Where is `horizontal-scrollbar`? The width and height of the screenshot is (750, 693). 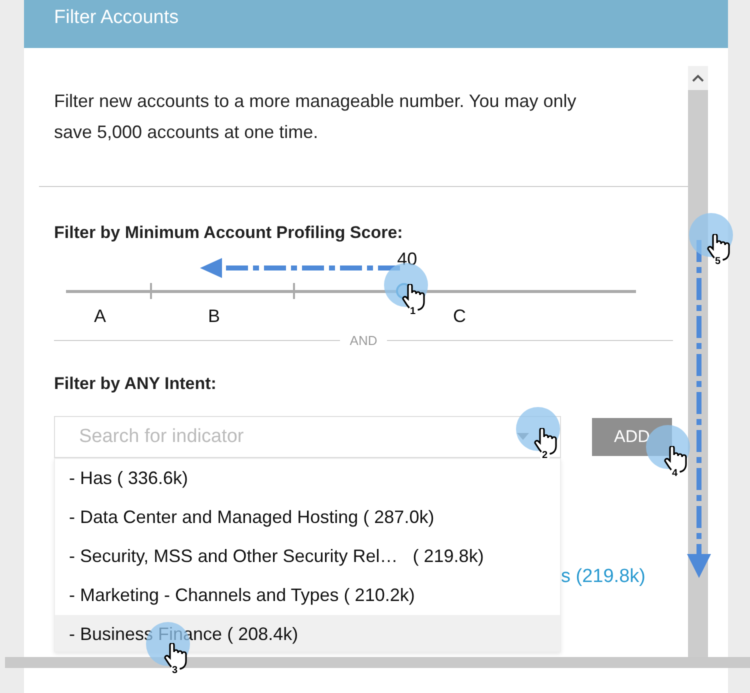
horizontal-scrollbar is located at coordinates (377, 662).